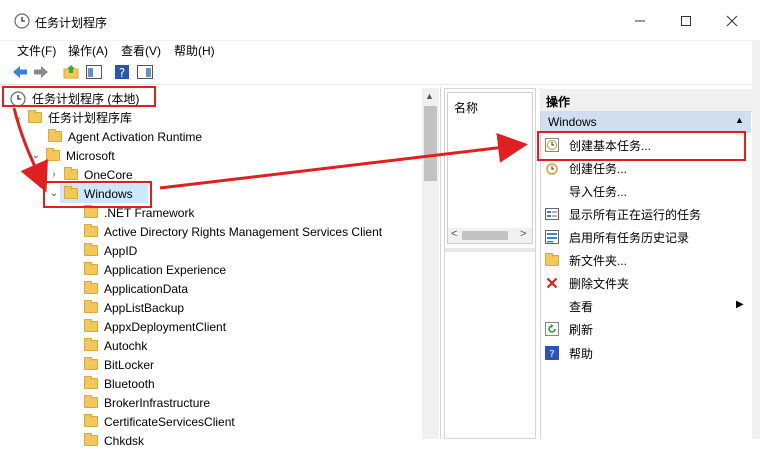 The width and height of the screenshot is (760, 450). I want to click on annotation-arrows, so click(270, 150).